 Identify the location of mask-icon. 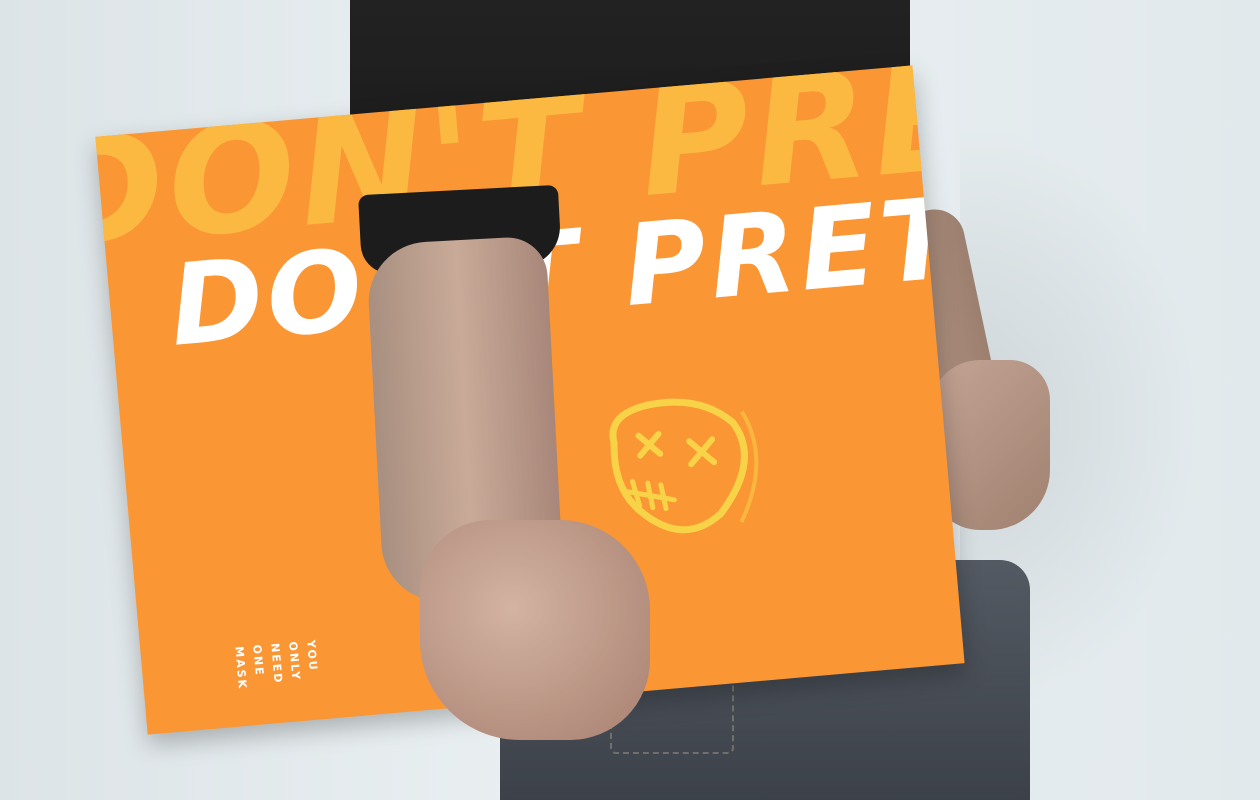
(684, 466).